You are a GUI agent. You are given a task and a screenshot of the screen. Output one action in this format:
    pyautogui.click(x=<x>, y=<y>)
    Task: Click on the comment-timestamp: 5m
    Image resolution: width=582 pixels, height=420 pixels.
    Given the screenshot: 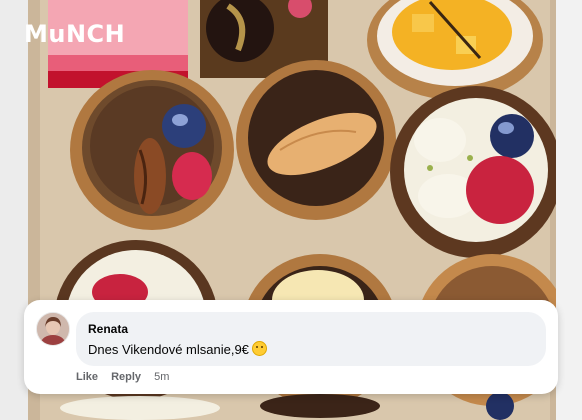 What is the action you would take?
    pyautogui.click(x=162, y=377)
    